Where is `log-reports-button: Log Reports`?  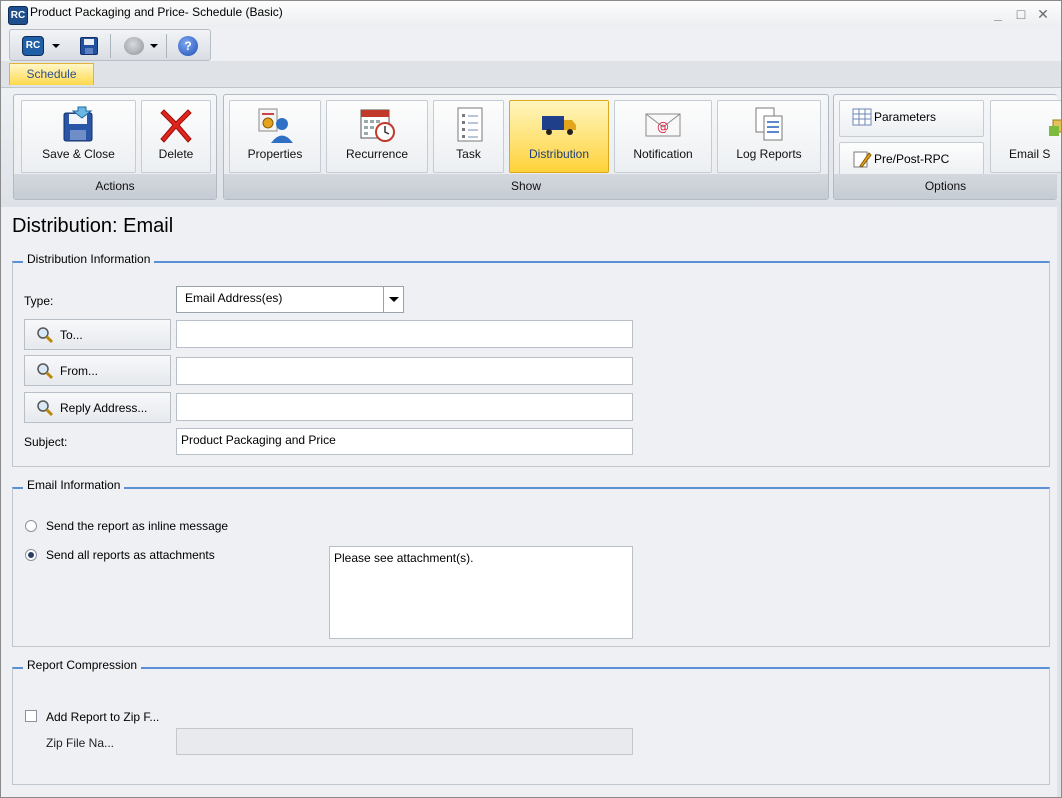 log-reports-button: Log Reports is located at coordinates (769, 136).